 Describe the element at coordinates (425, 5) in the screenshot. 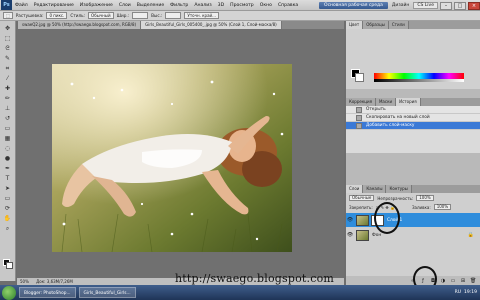

I see `cs-live-button: CS Live` at that location.